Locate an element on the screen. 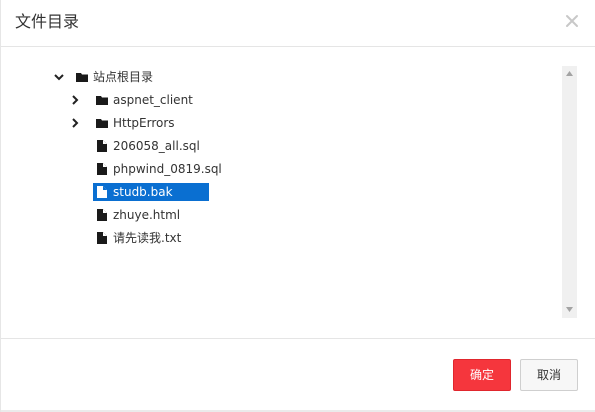 This screenshot has height=412, width=595. tree-item-file: zhuye.html is located at coordinates (138, 215).